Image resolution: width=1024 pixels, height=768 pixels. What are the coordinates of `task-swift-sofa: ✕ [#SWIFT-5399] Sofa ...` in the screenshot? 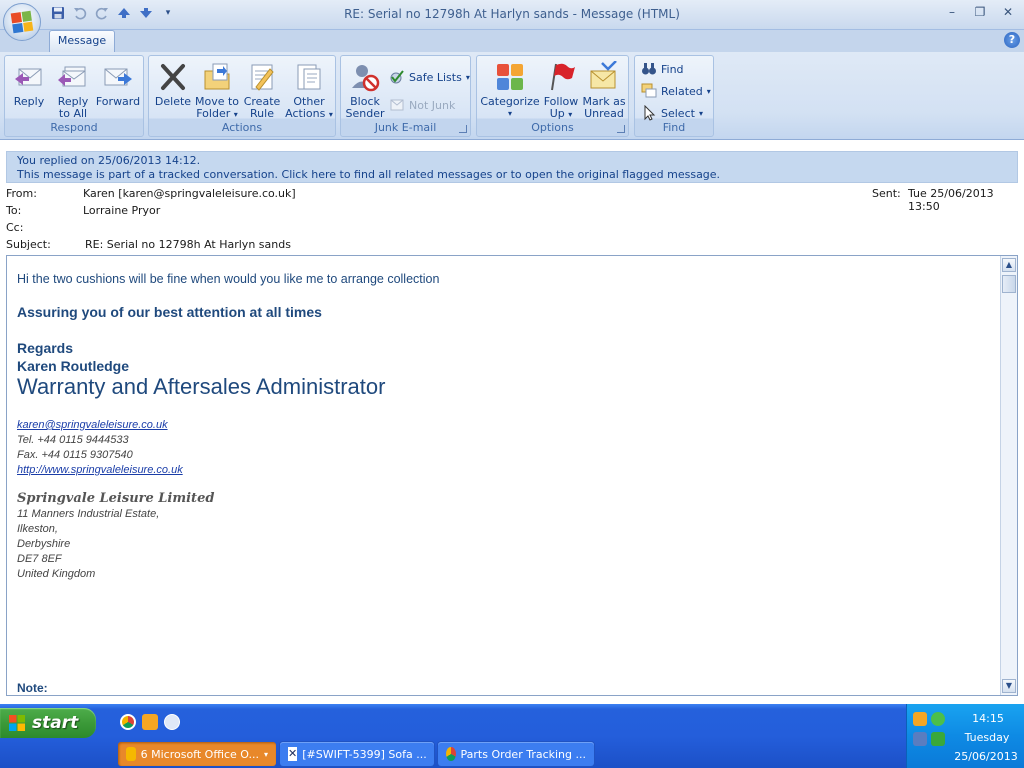 It's located at (357, 754).